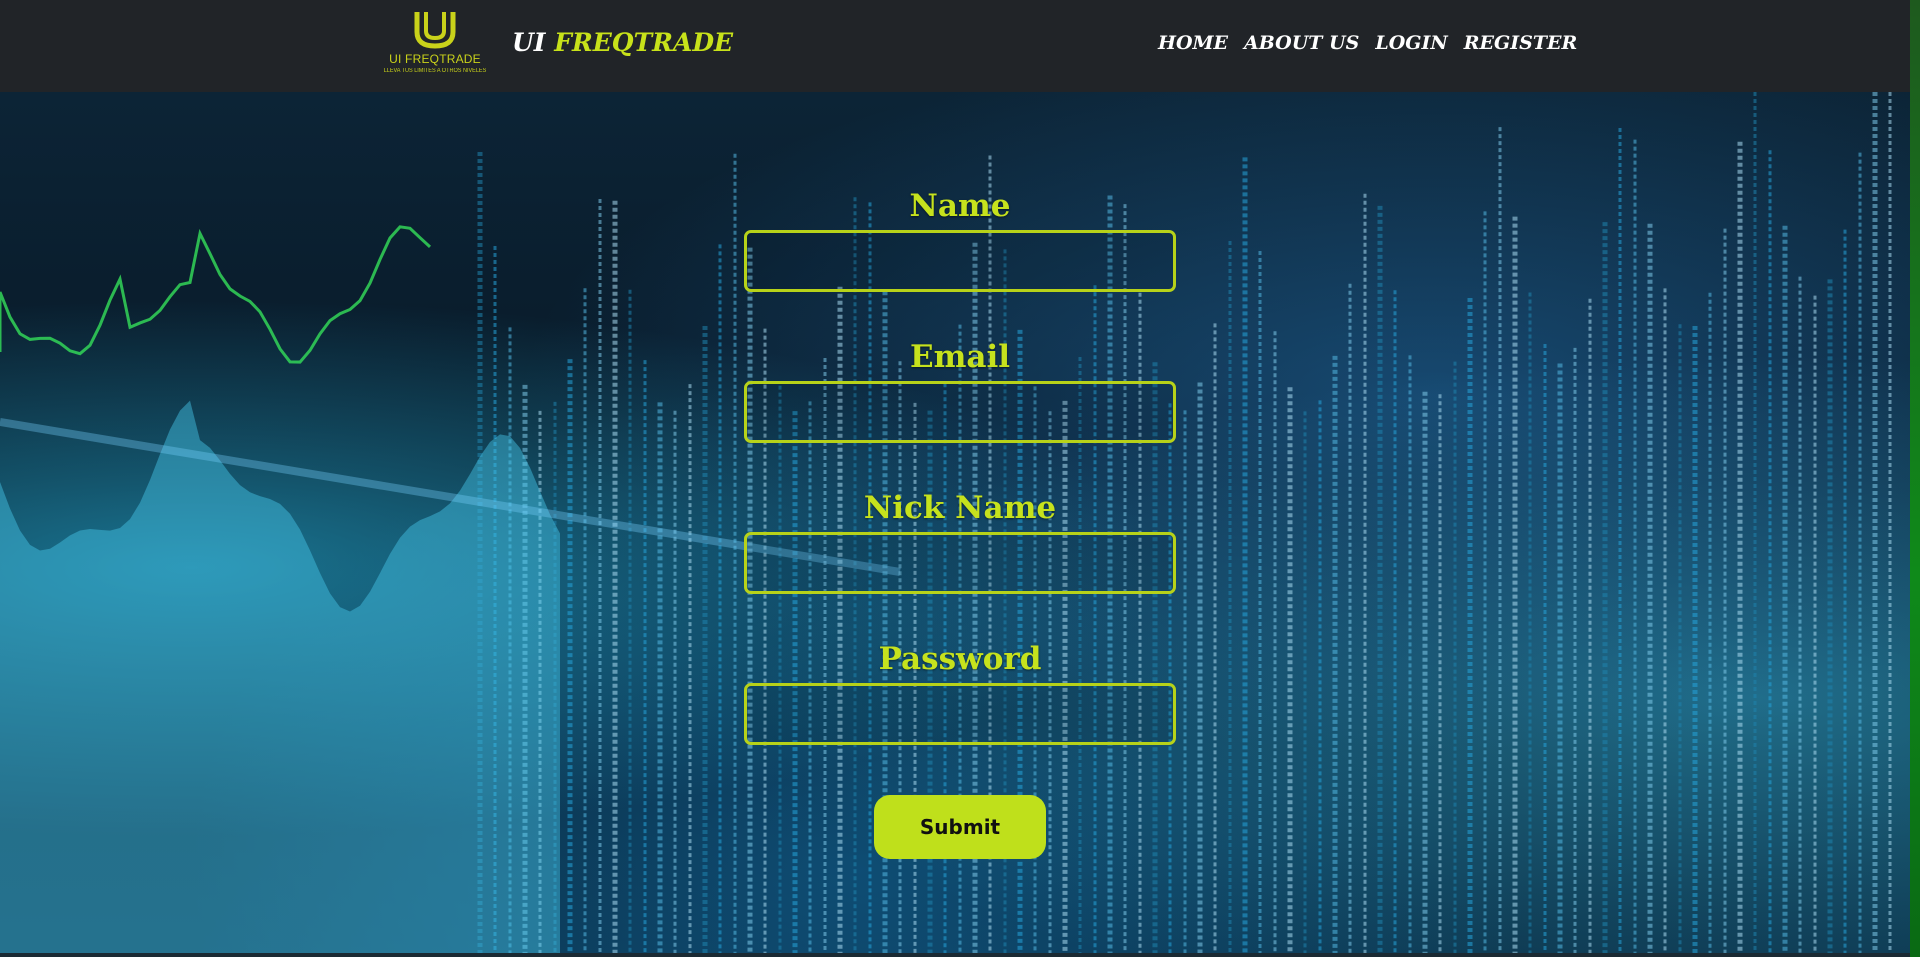 Image resolution: width=1920 pixels, height=957 pixels. Describe the element at coordinates (1193, 43) in the screenshot. I see `nav-home: HOME` at that location.